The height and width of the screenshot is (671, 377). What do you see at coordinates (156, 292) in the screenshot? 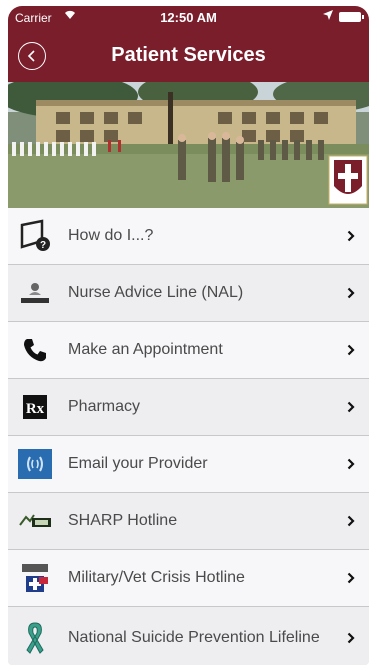
I see `menu-item-label: Nurse Advice Line (NAL)` at bounding box center [156, 292].